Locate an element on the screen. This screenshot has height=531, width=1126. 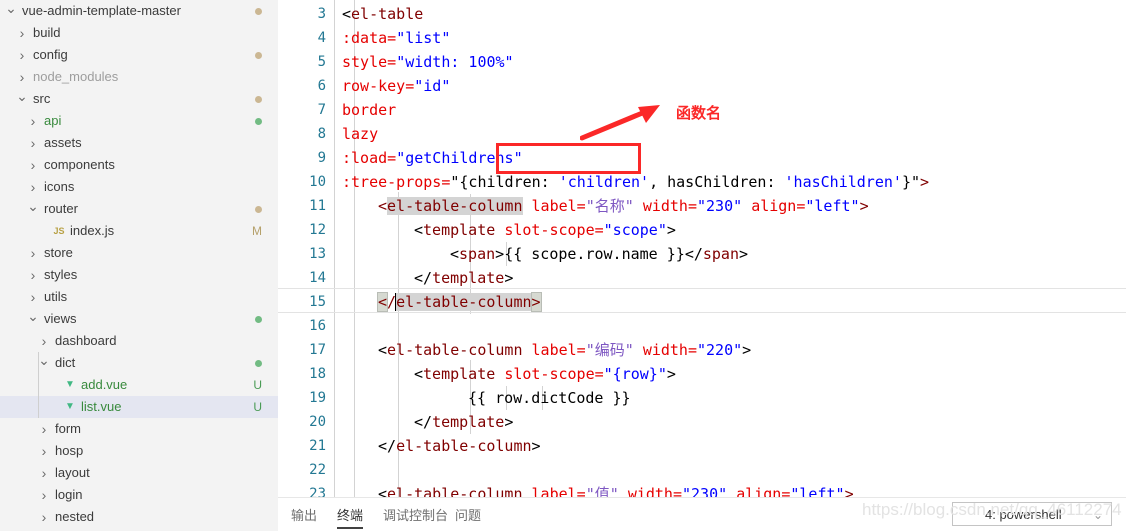
tree-item-views: ⌄ views is located at coordinates (139, 319).